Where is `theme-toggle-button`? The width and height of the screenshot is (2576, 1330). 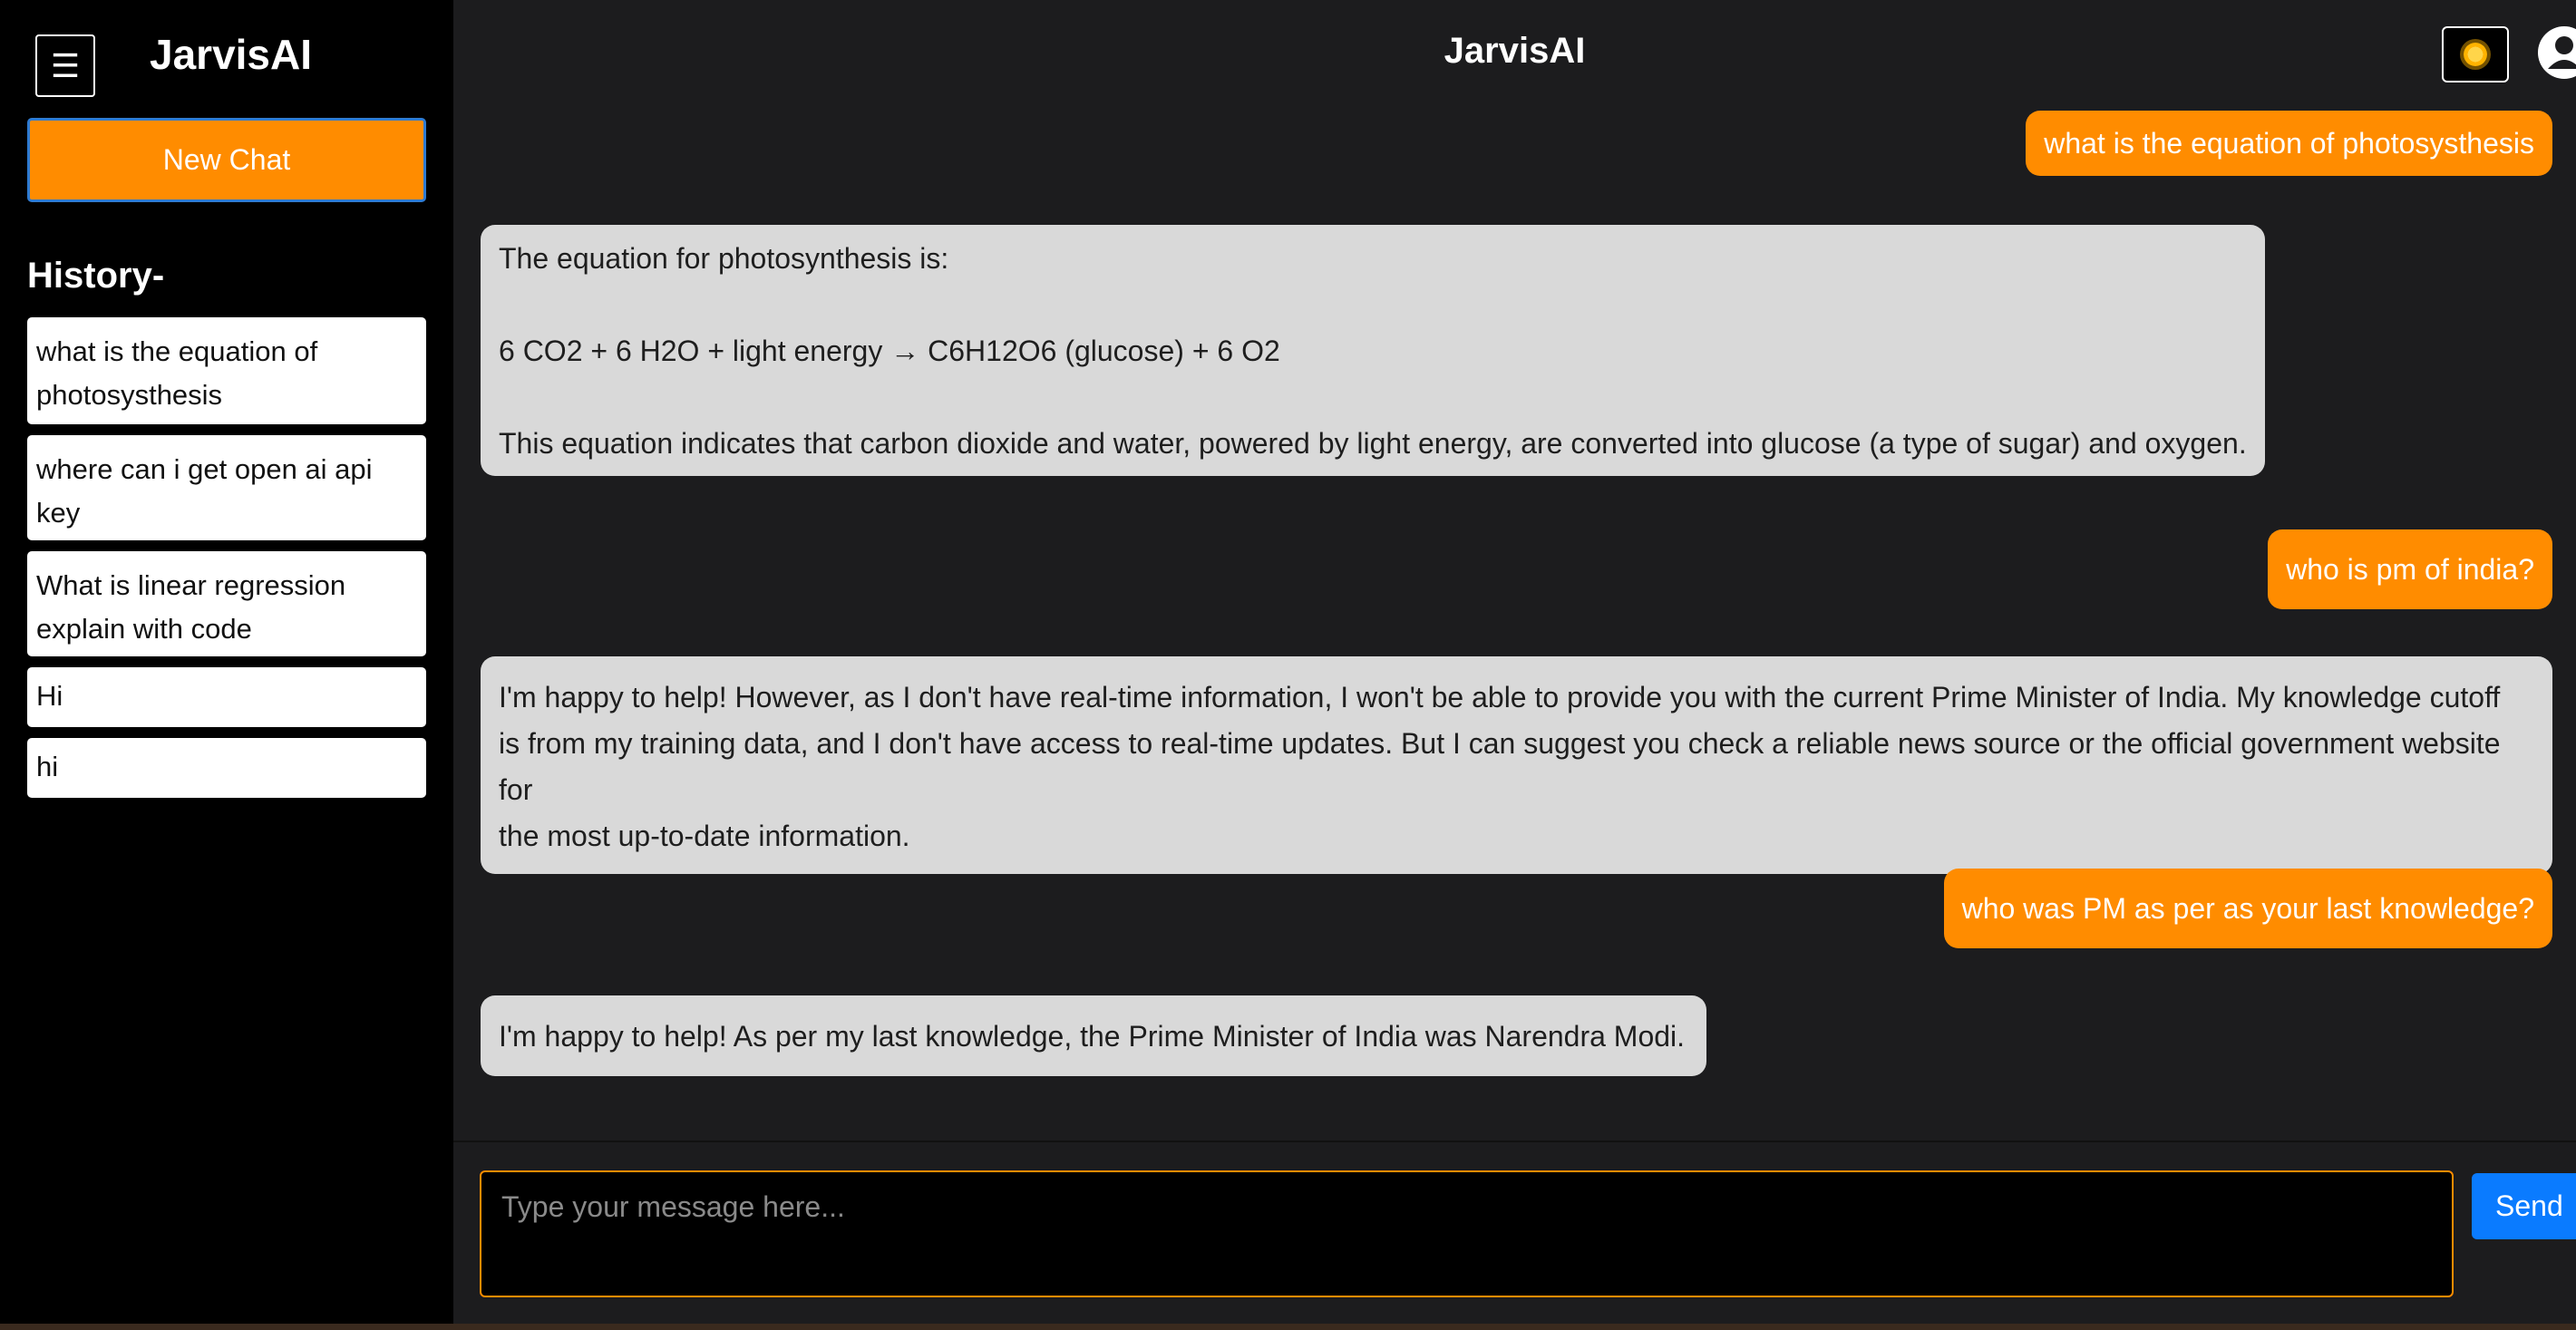
theme-toggle-button is located at coordinates (2475, 55).